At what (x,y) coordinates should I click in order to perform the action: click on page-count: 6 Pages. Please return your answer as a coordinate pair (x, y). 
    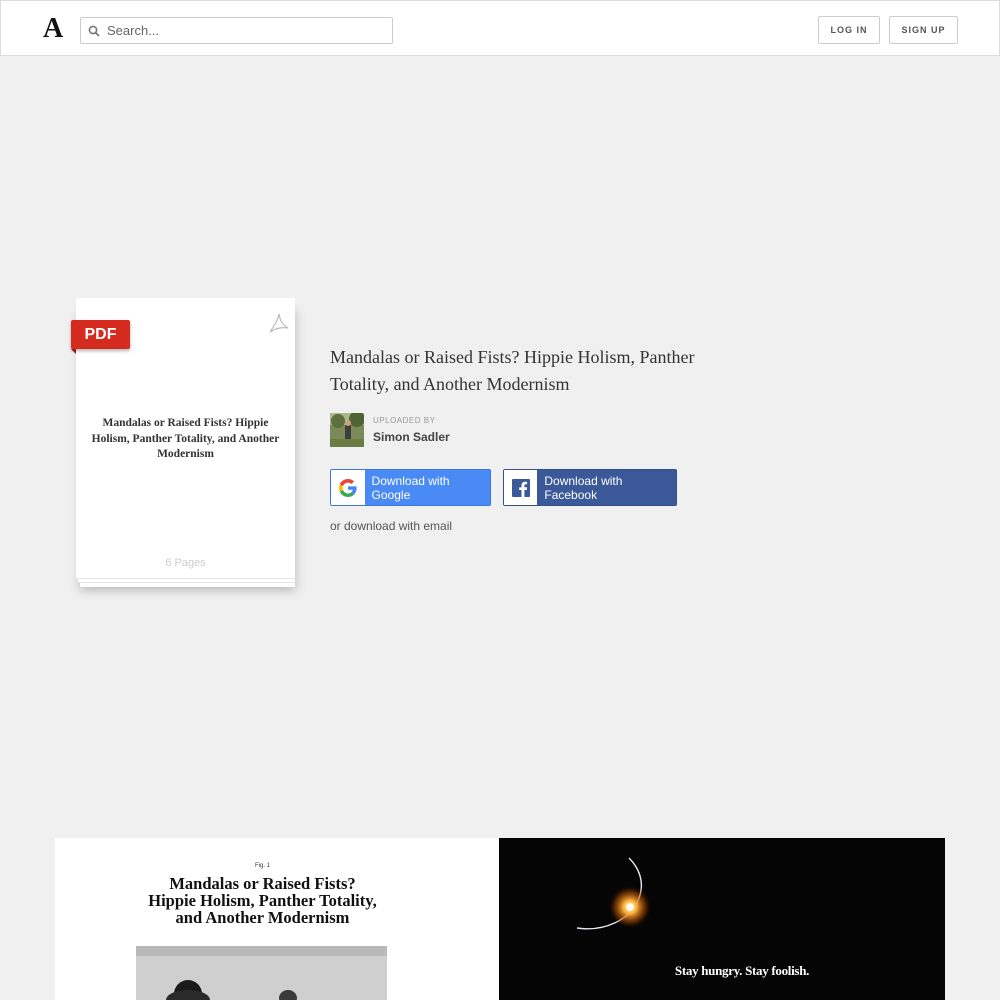
    Looking at the image, I should click on (185, 563).